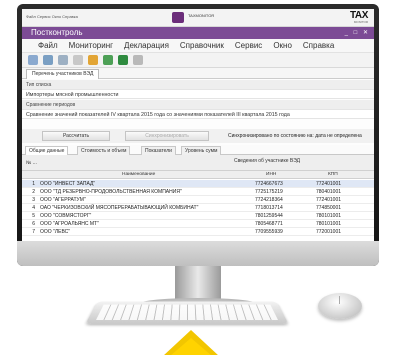  I want to click on keyboard-keys, so click(187, 312).